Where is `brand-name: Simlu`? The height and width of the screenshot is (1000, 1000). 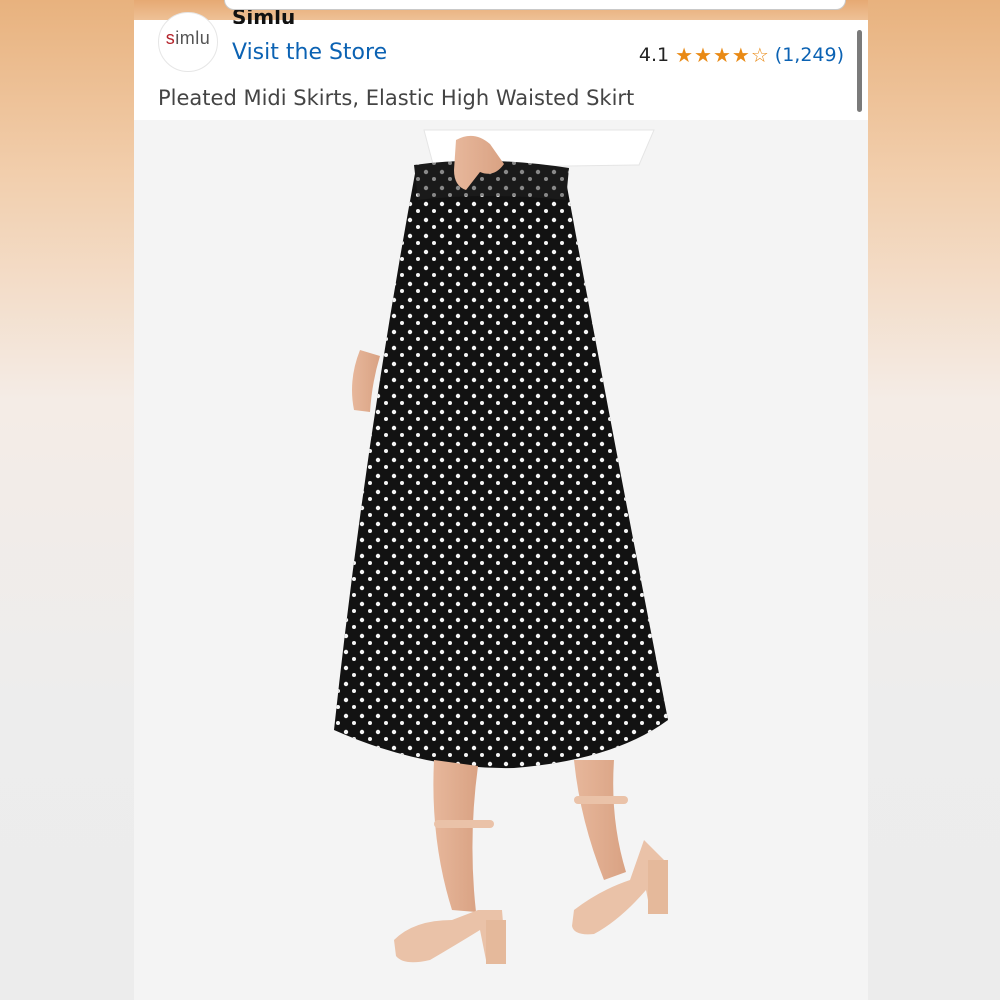
brand-name: Simlu is located at coordinates (263, 17).